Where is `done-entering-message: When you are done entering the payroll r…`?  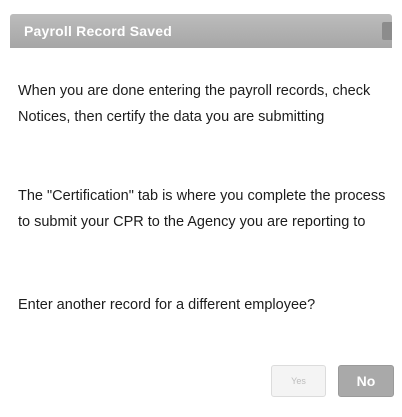
done-entering-message: When you are done entering the payroll r… is located at coordinates (194, 104).